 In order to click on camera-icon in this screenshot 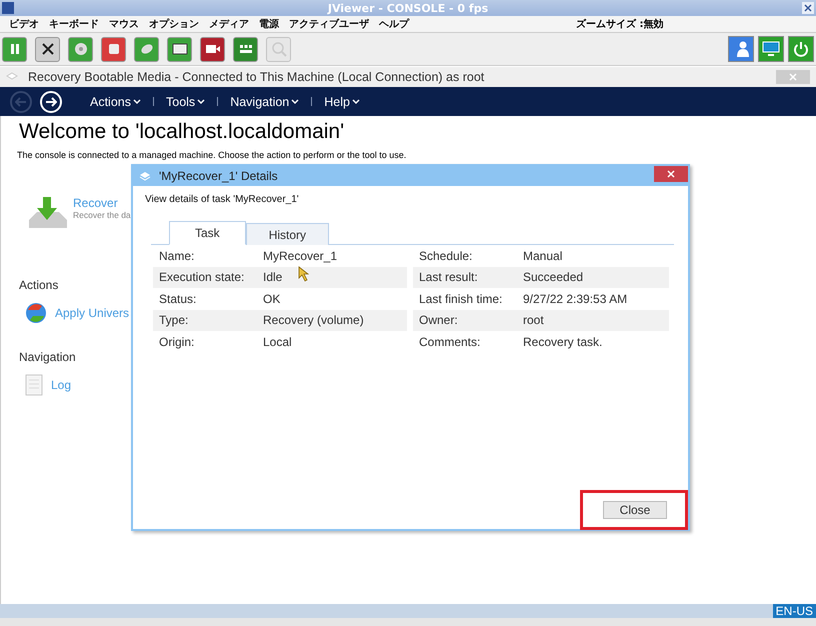, I will do `click(212, 49)`.